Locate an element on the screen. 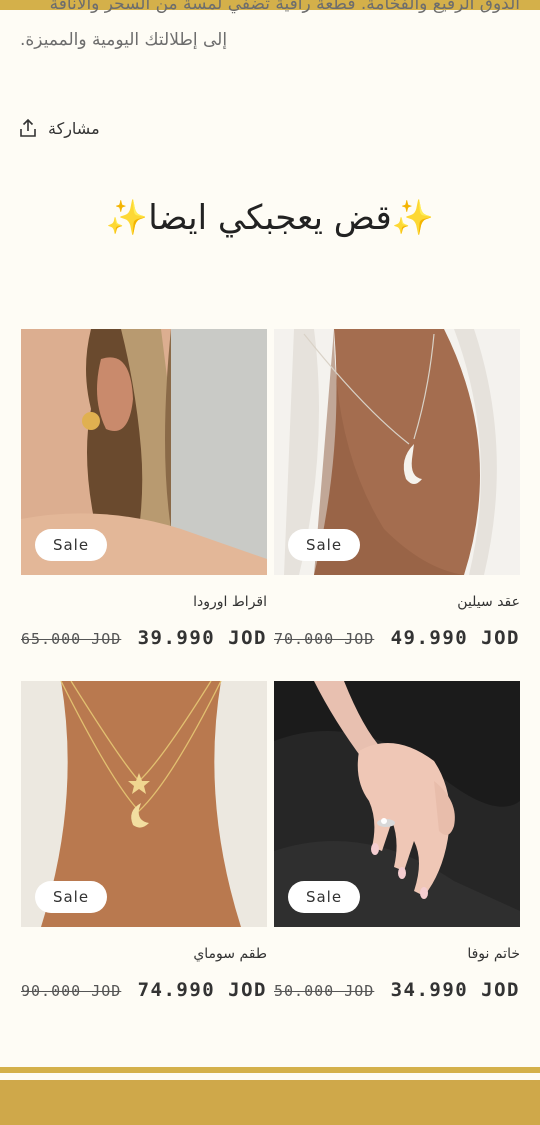 The height and width of the screenshot is (1125, 540). product-card: Sale عقد سيلين 70.000 JOD 49.990 JOD is located at coordinates (397, 489).